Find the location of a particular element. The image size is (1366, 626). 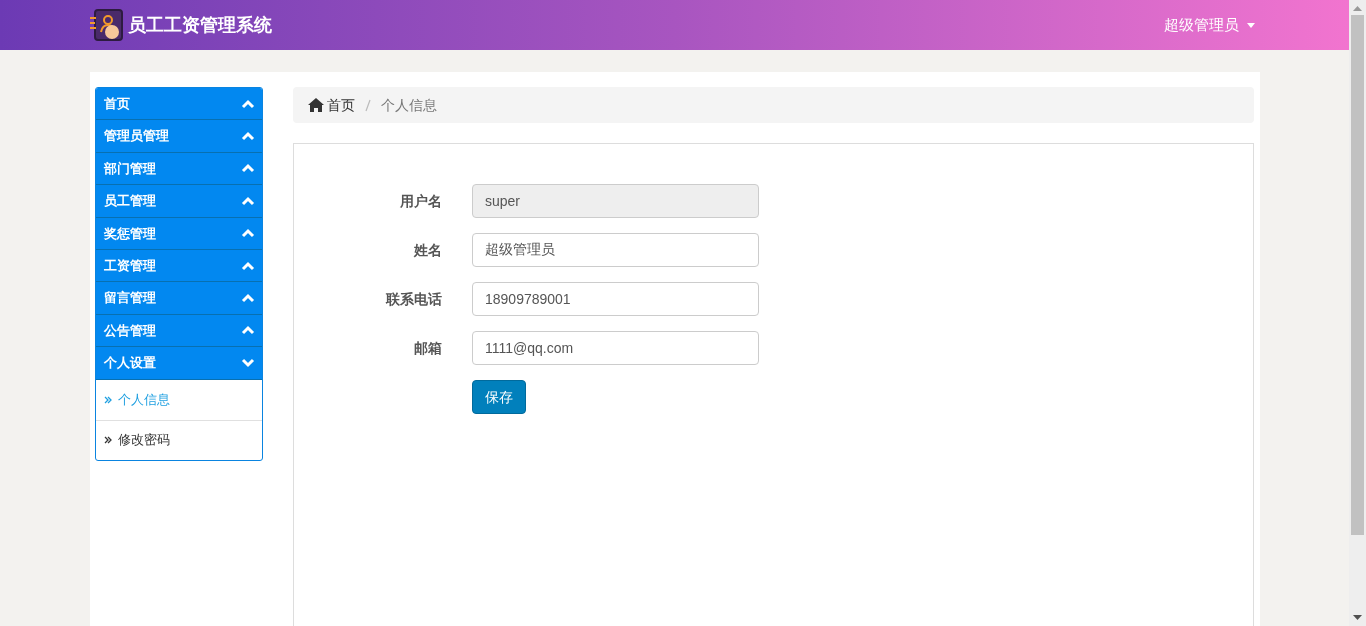

caret-icon is located at coordinates (1251, 25).